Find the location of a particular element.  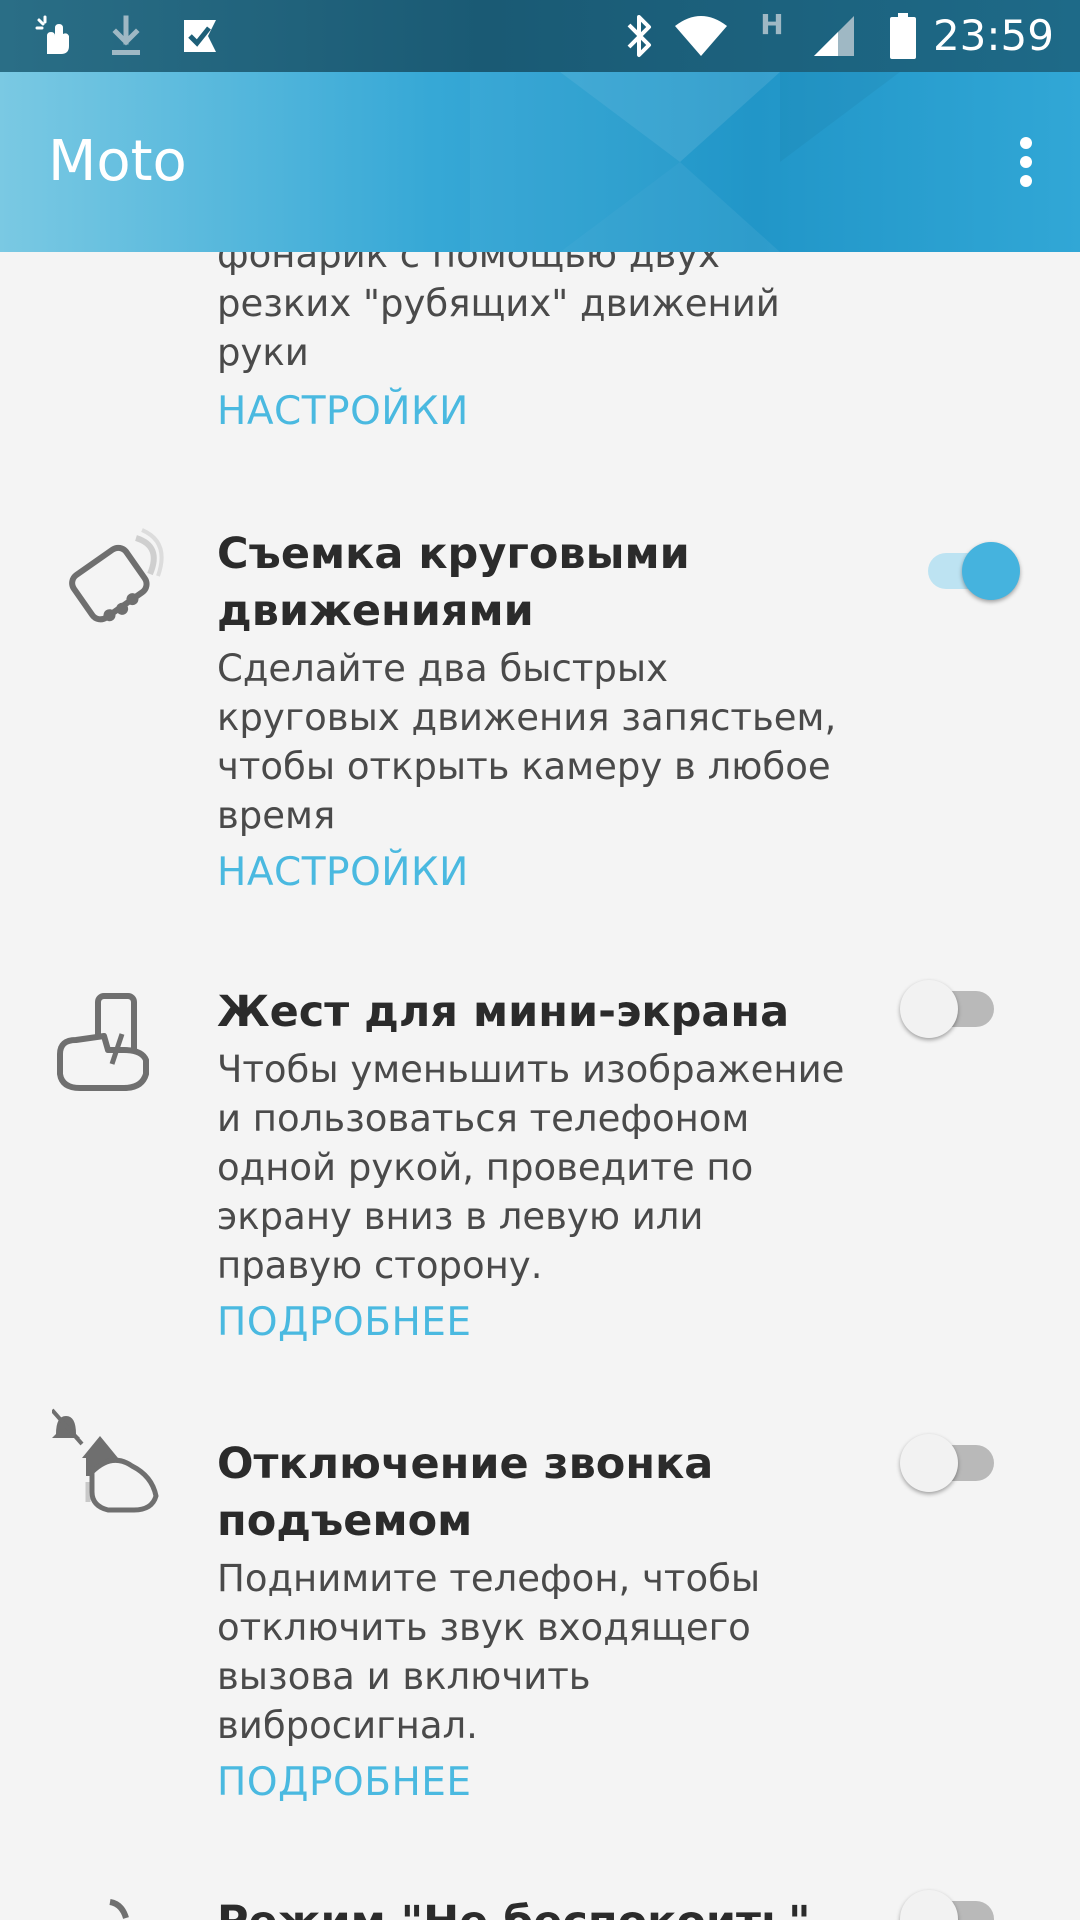

do-not-disturb-icon is located at coordinates (110, 1907).